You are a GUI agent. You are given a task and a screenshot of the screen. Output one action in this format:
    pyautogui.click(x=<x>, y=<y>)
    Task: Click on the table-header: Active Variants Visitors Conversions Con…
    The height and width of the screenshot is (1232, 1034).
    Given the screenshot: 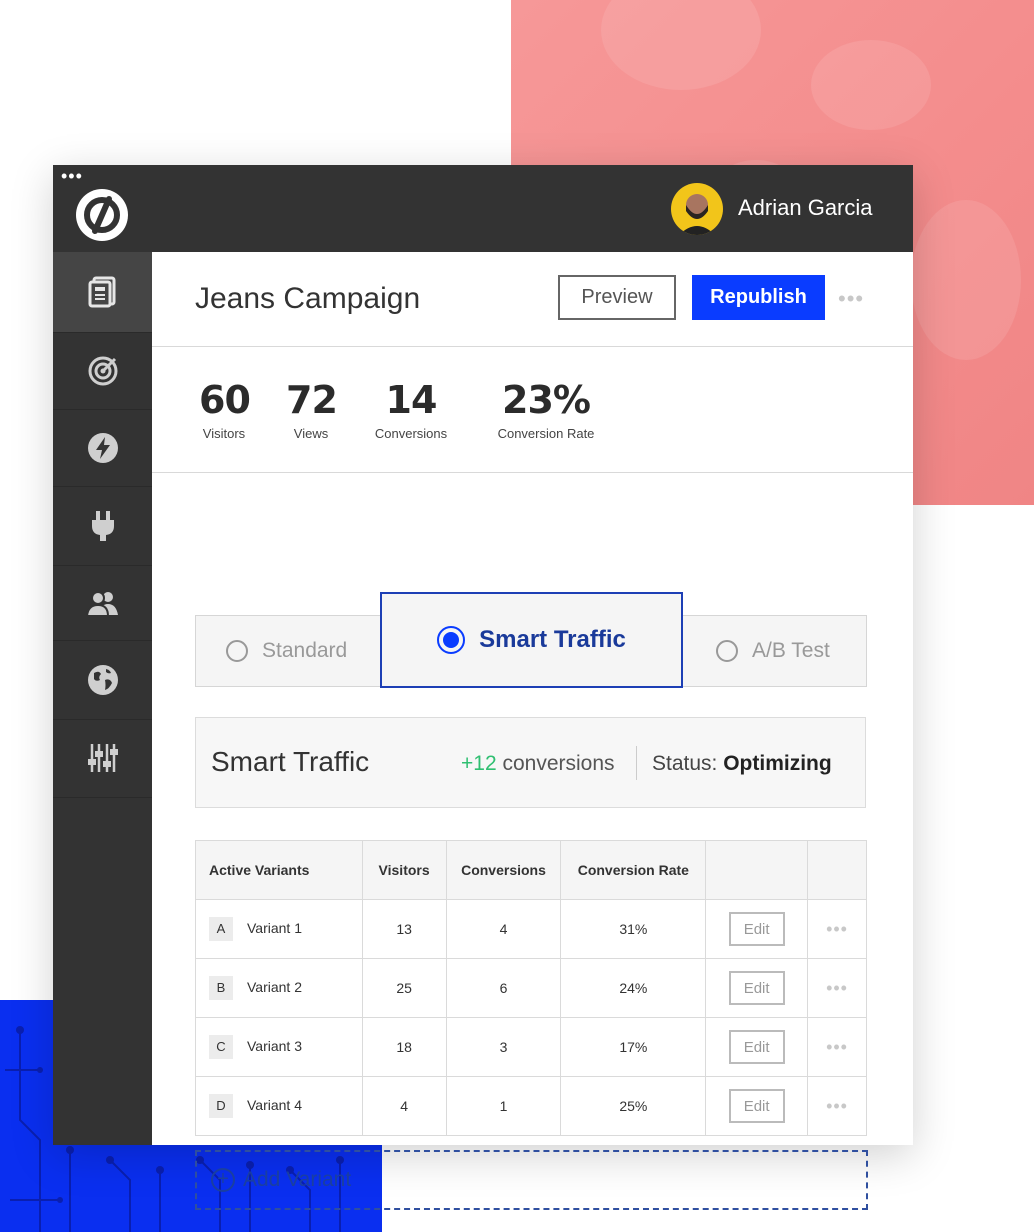 What is the action you would take?
    pyautogui.click(x=531, y=870)
    